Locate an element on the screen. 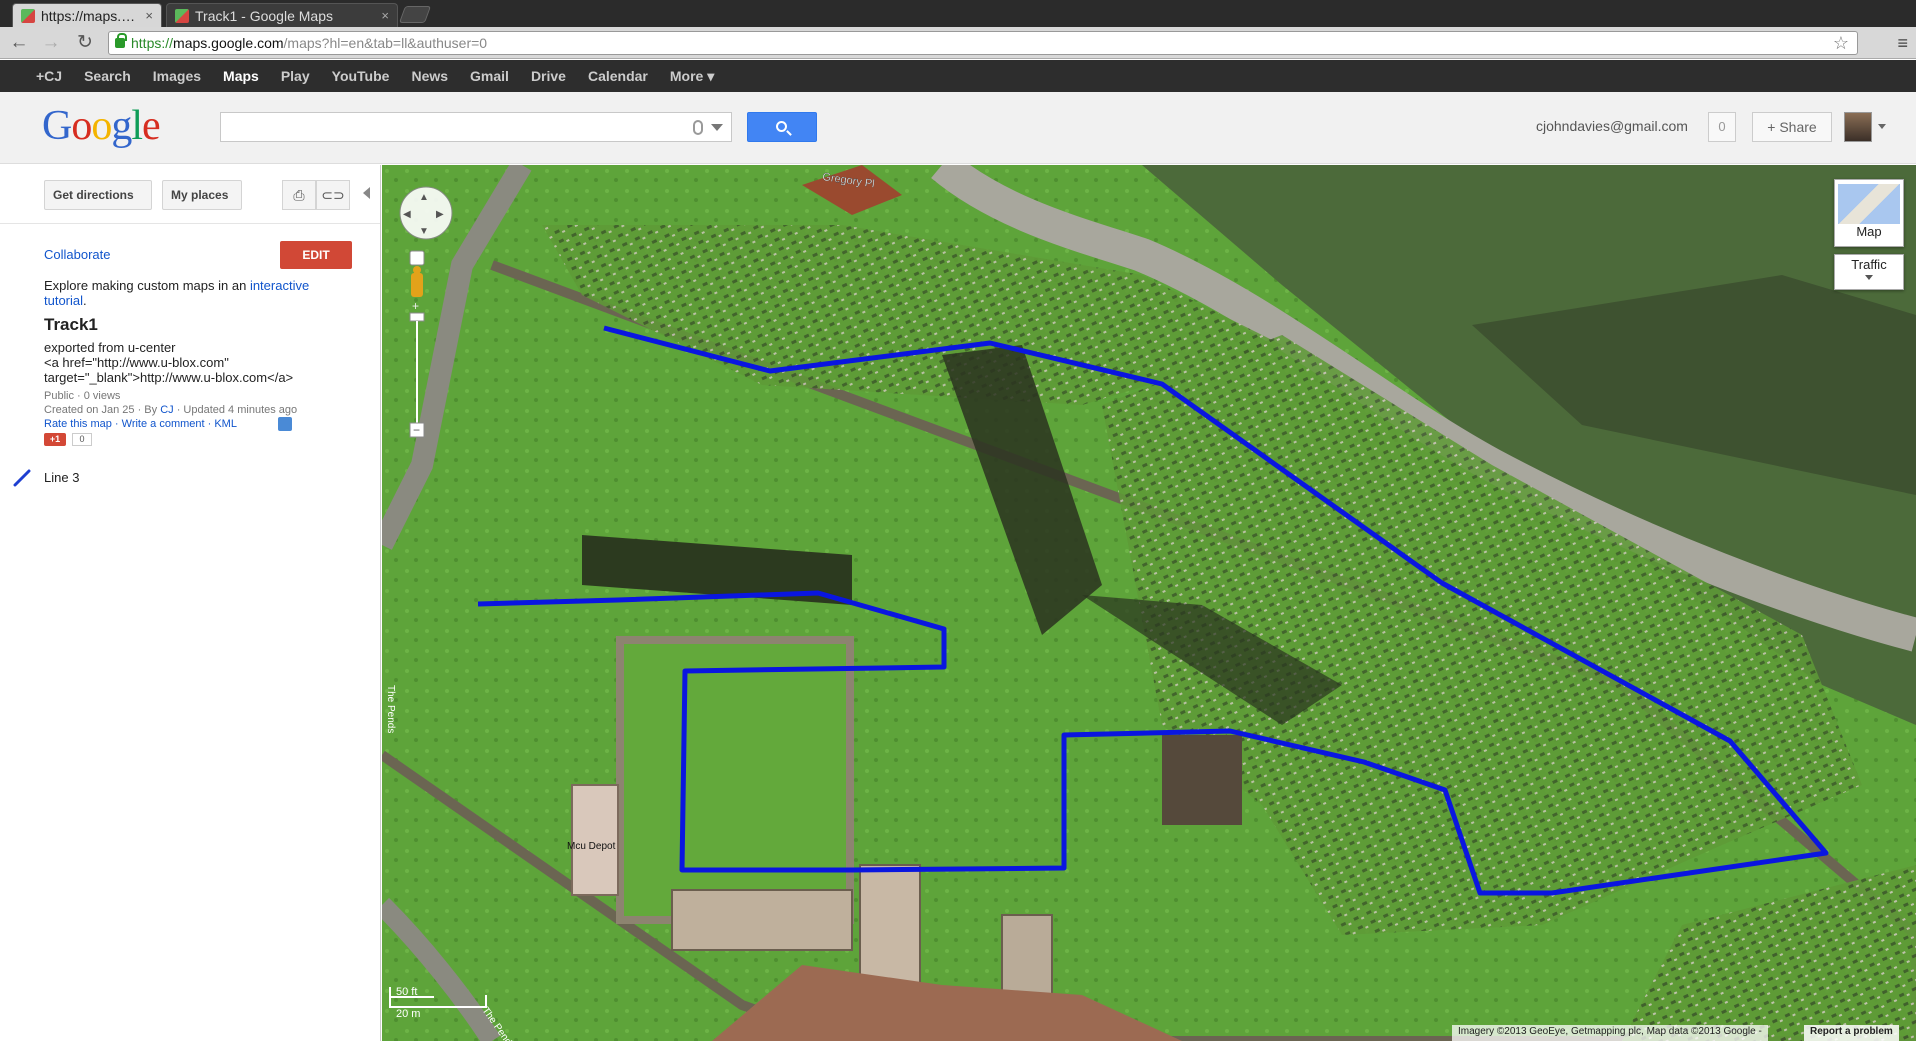 The image size is (1916, 1041). author-link: CJ is located at coordinates (166, 410).